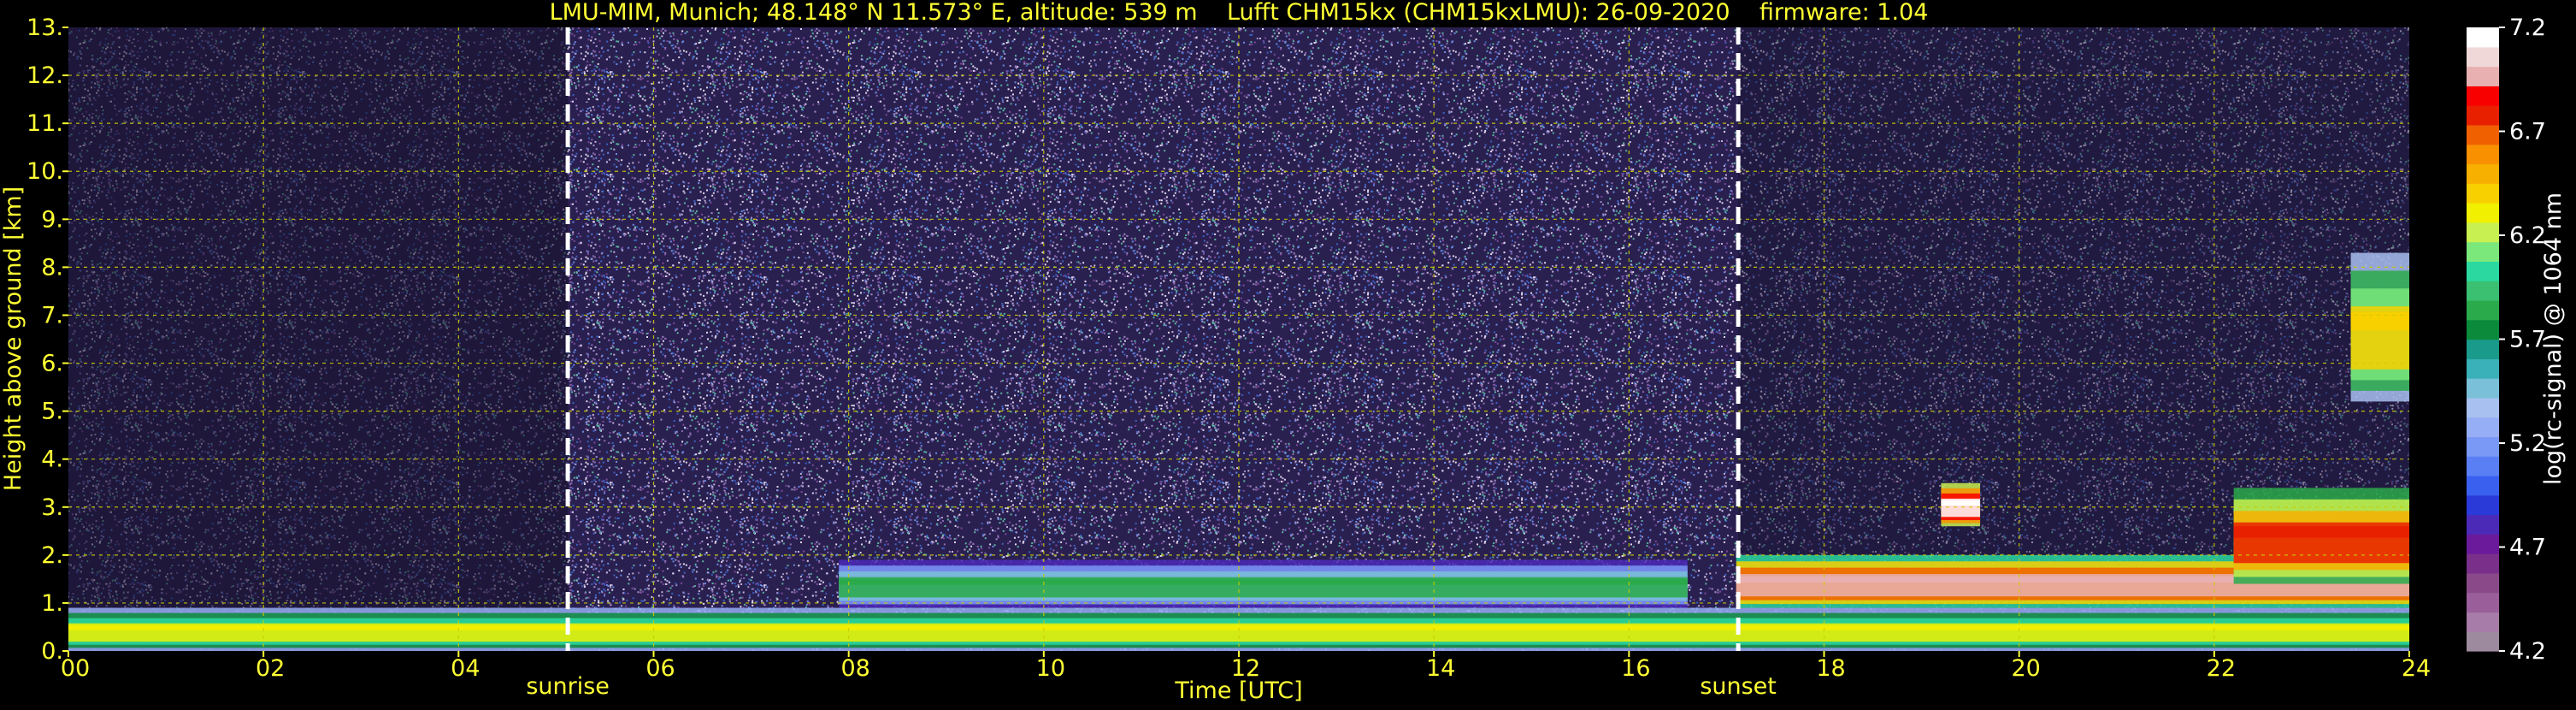 This screenshot has height=710, width=2576. Describe the element at coordinates (2527, 132) in the screenshot. I see `colorbar-tick-label: 6.7` at that location.